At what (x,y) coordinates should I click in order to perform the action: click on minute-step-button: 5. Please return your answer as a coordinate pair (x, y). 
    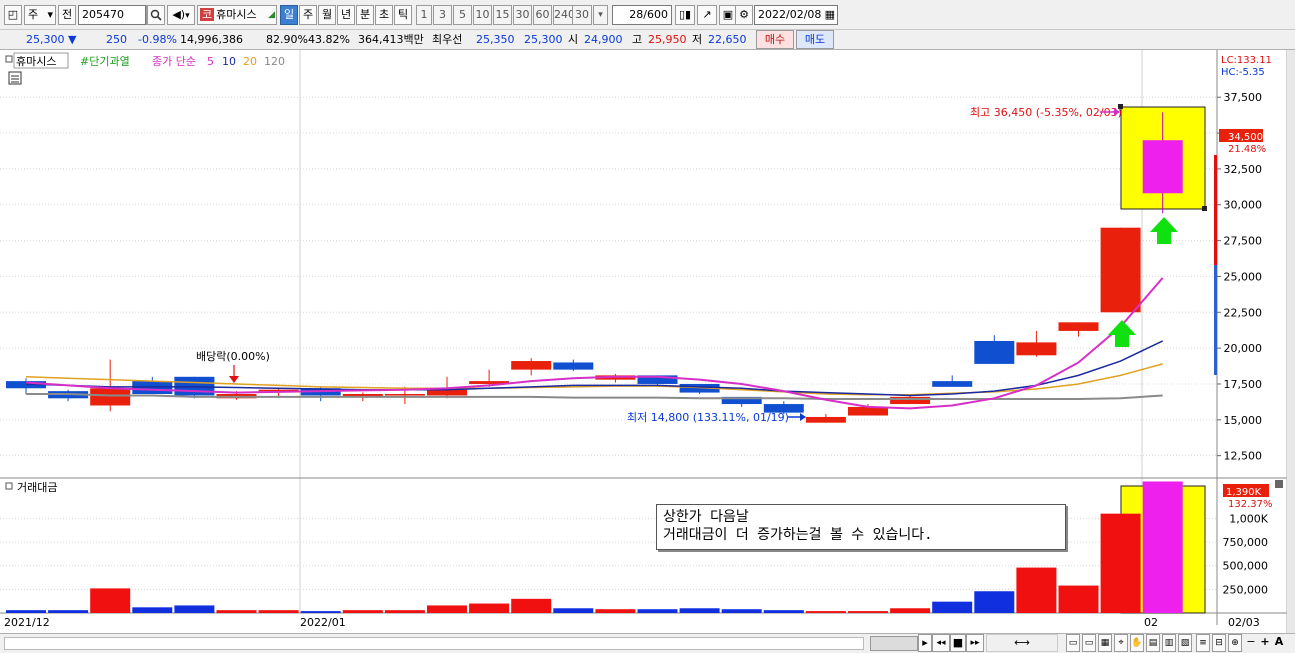
    Looking at the image, I should click on (462, 15).